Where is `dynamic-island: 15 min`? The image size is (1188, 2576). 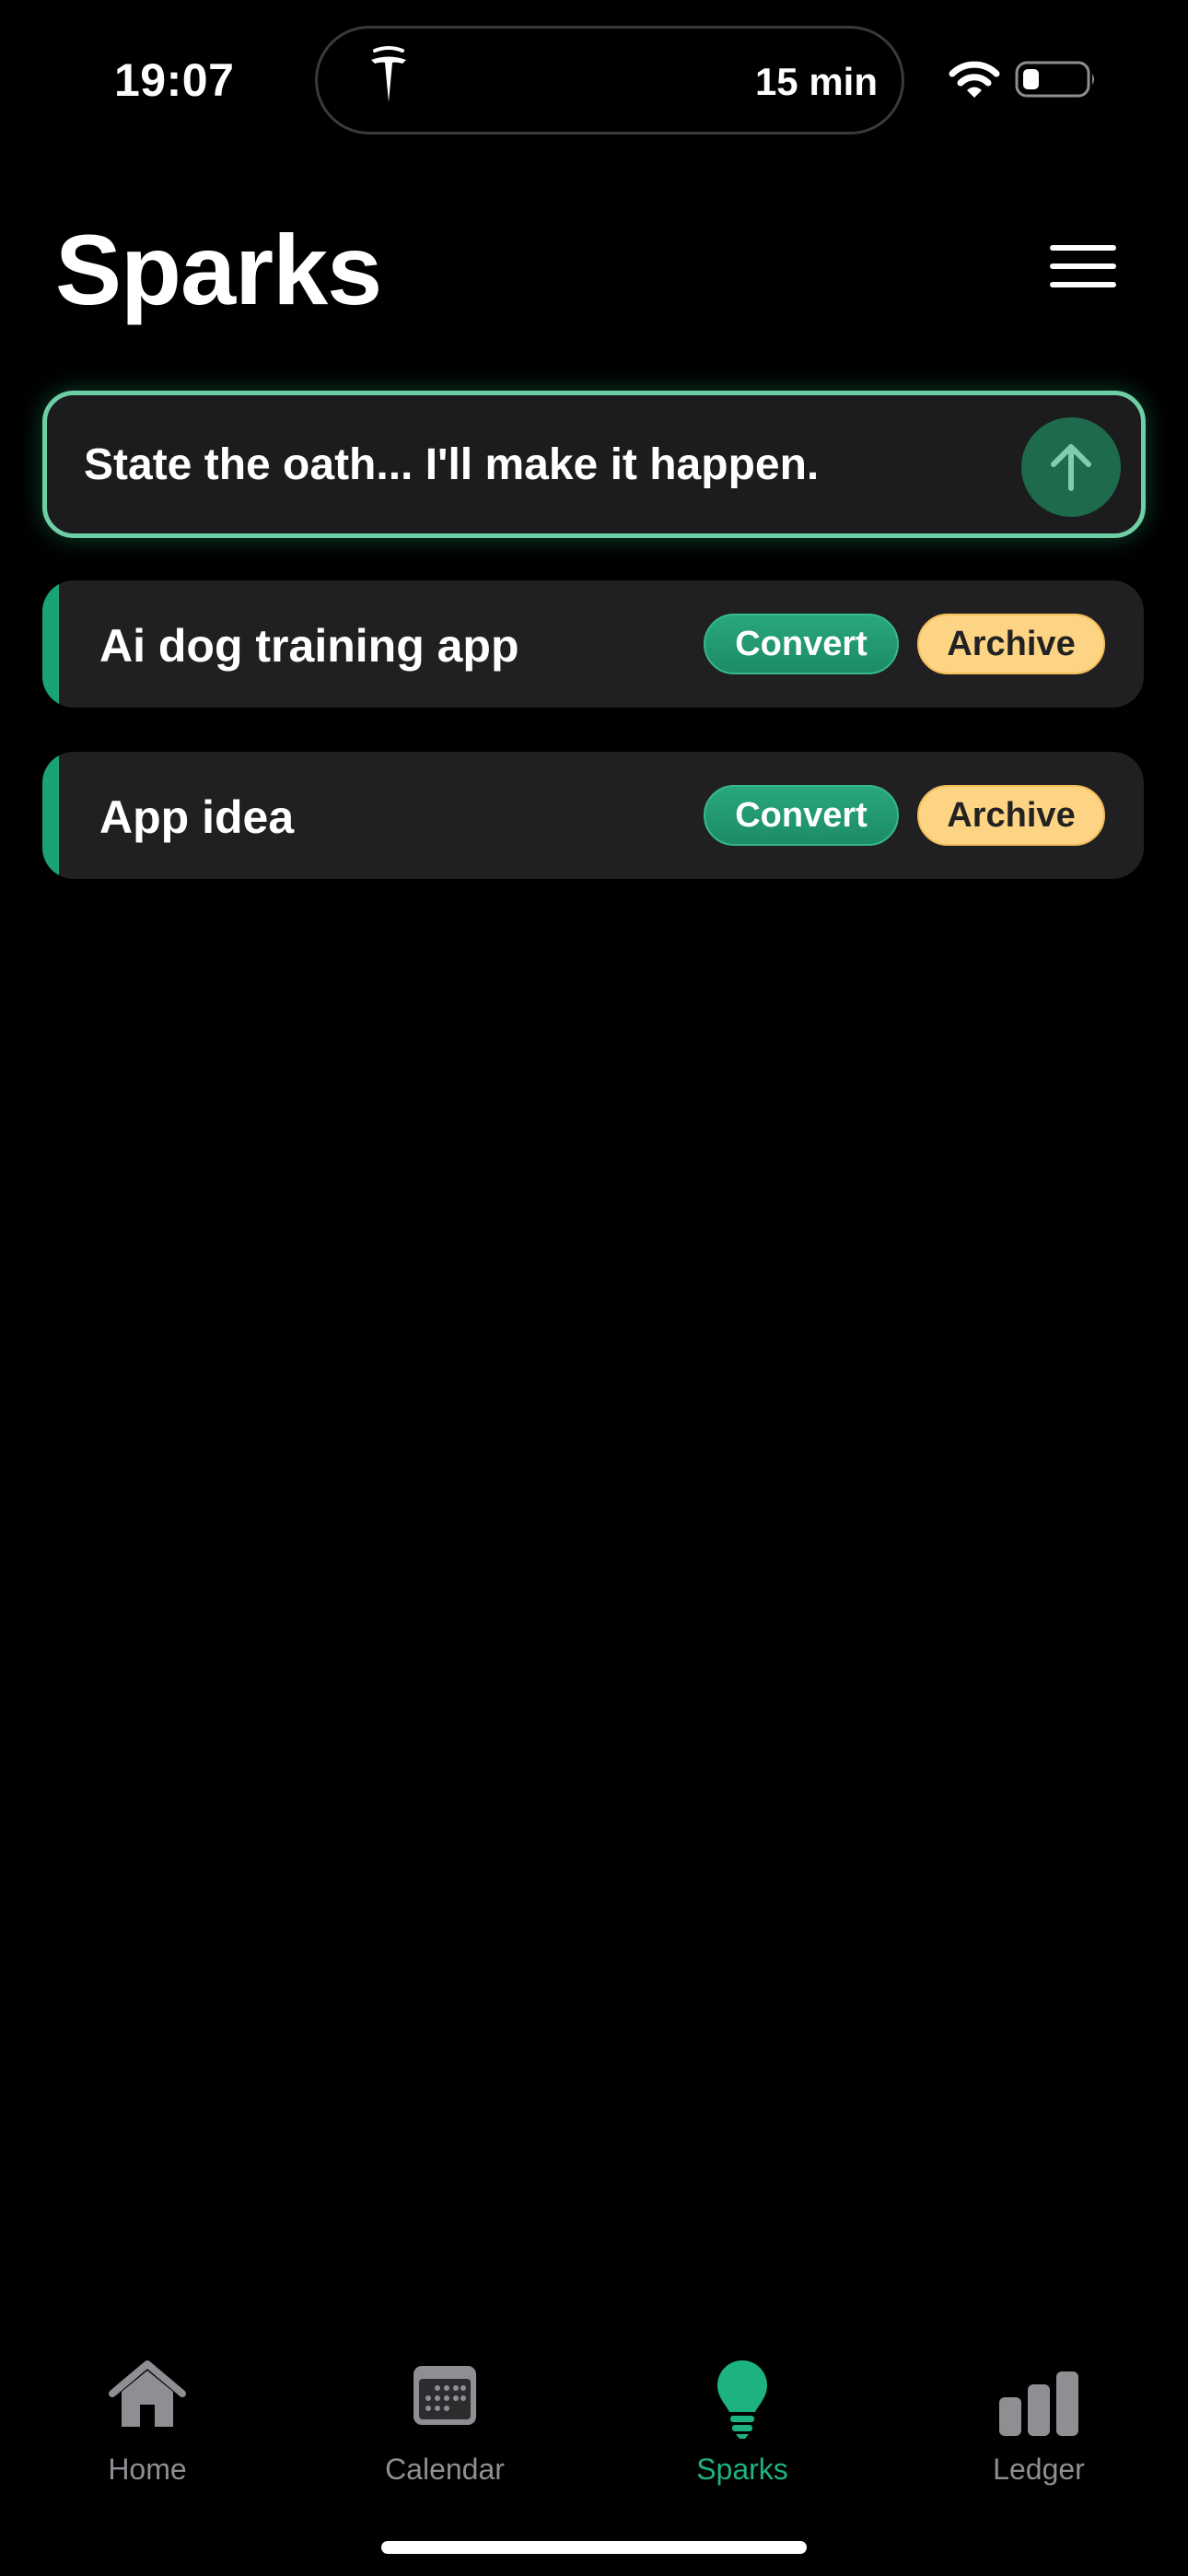 dynamic-island: 15 min is located at coordinates (609, 80).